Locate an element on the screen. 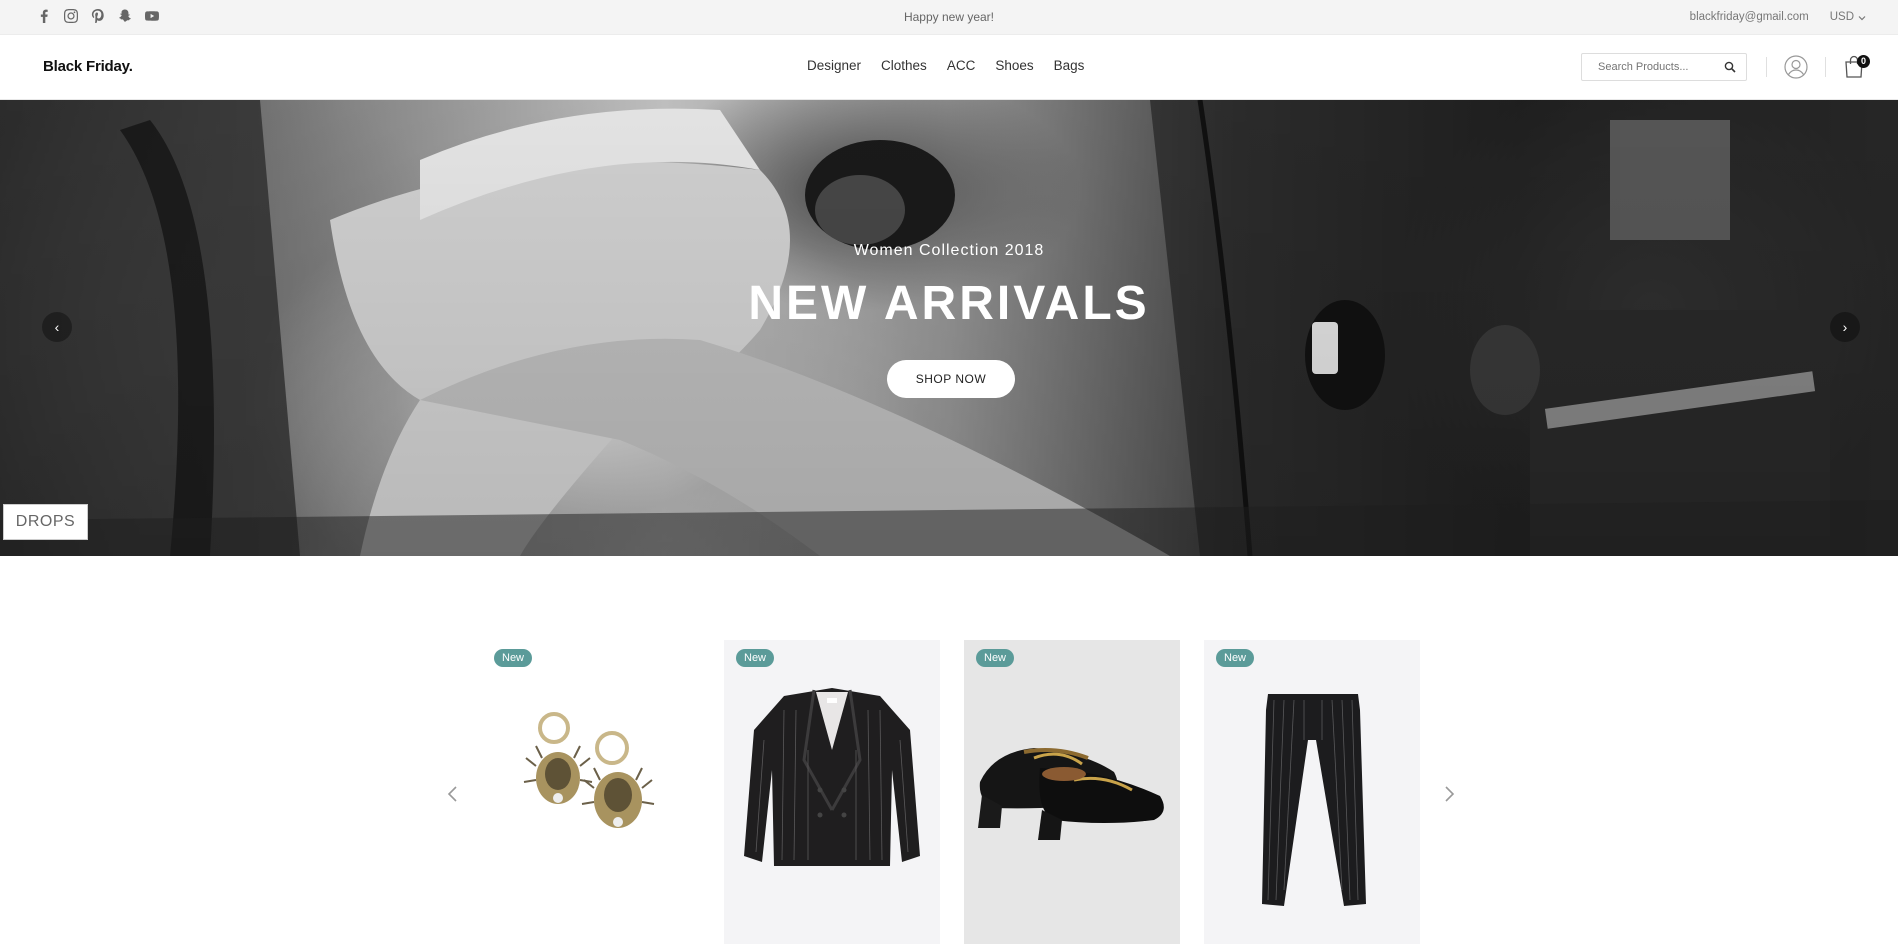  product-card-trousers: New is located at coordinates (1312, 792).